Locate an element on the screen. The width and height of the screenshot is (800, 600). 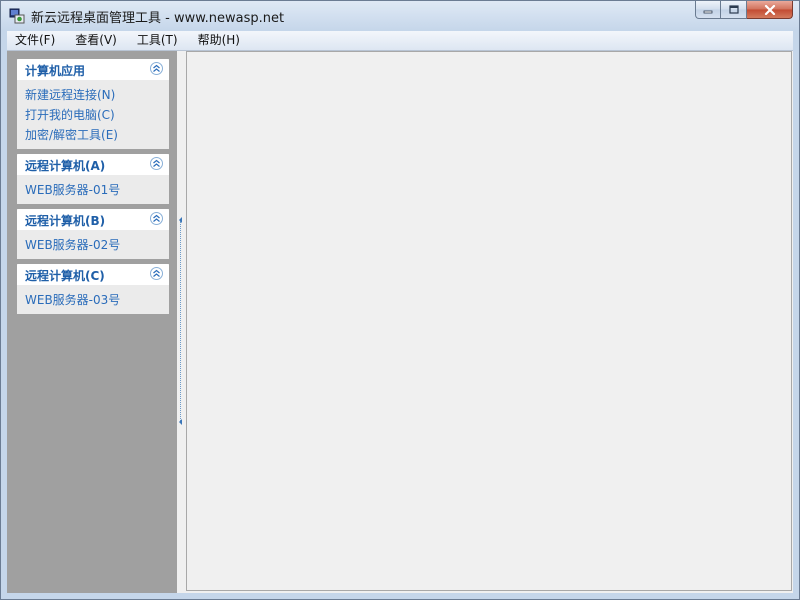
panel-remote-b: 远程计算机(B) WEB服务器-02号 is located at coordinates (93, 234).